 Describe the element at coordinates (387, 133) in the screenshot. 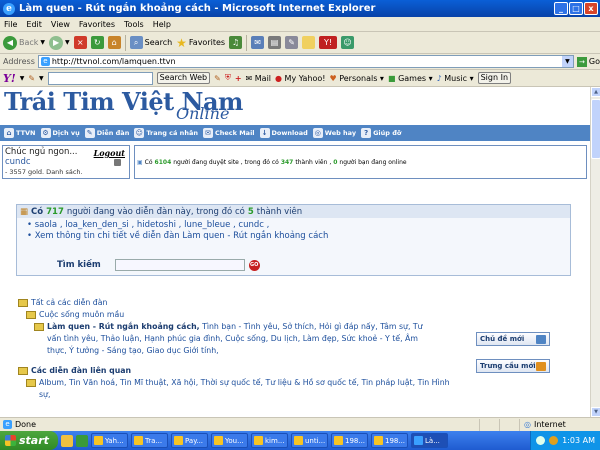

I see `nav-label: Giúp đỡ` at that location.